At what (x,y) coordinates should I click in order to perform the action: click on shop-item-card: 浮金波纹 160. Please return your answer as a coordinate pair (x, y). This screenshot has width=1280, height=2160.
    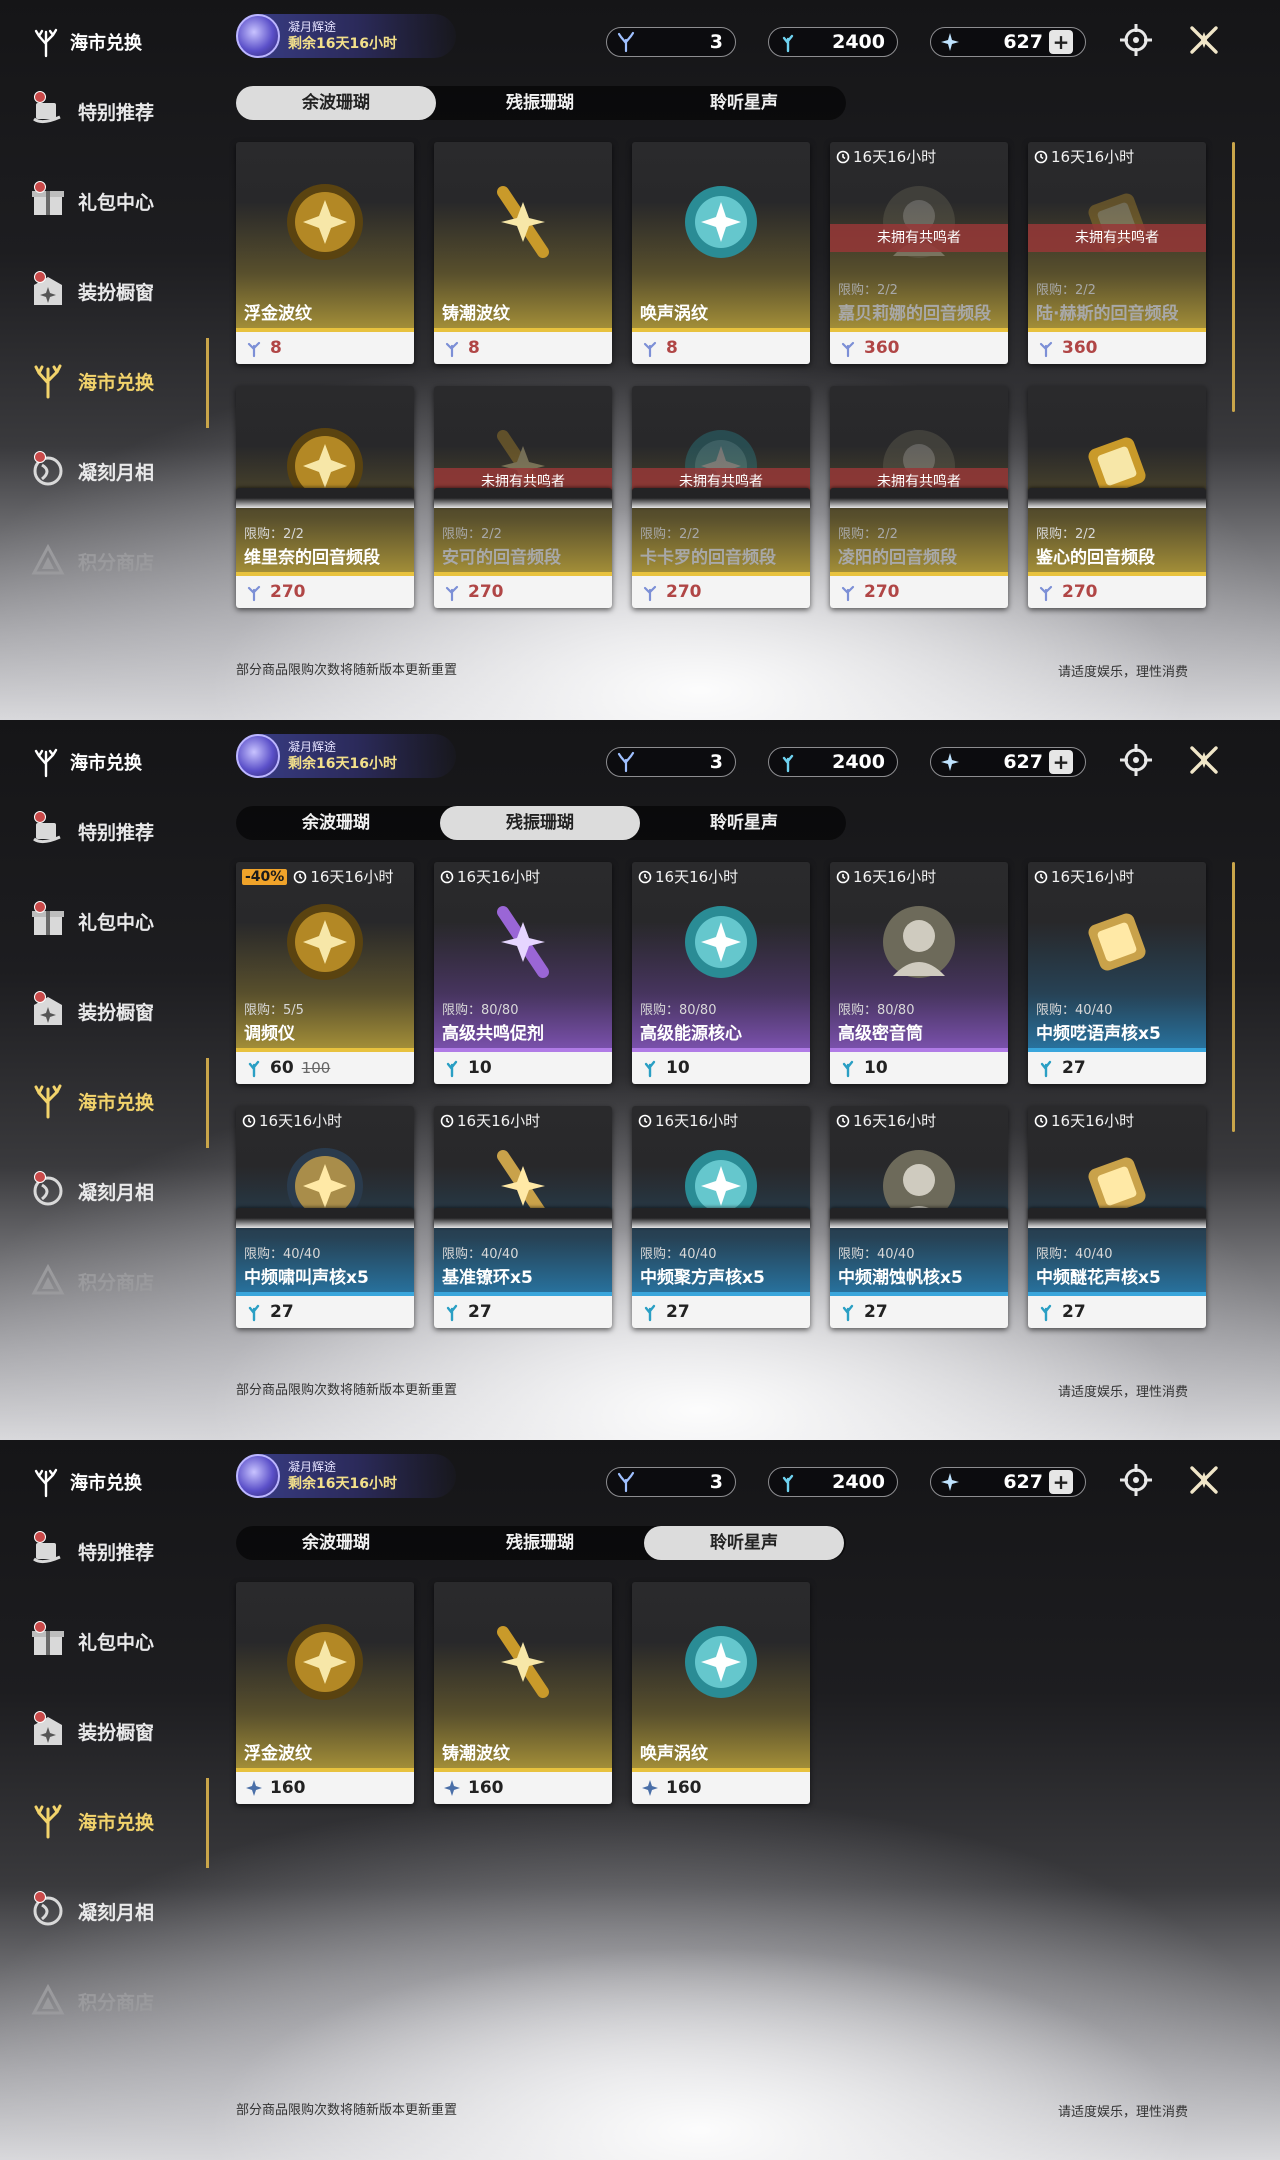
    Looking at the image, I should click on (325, 1693).